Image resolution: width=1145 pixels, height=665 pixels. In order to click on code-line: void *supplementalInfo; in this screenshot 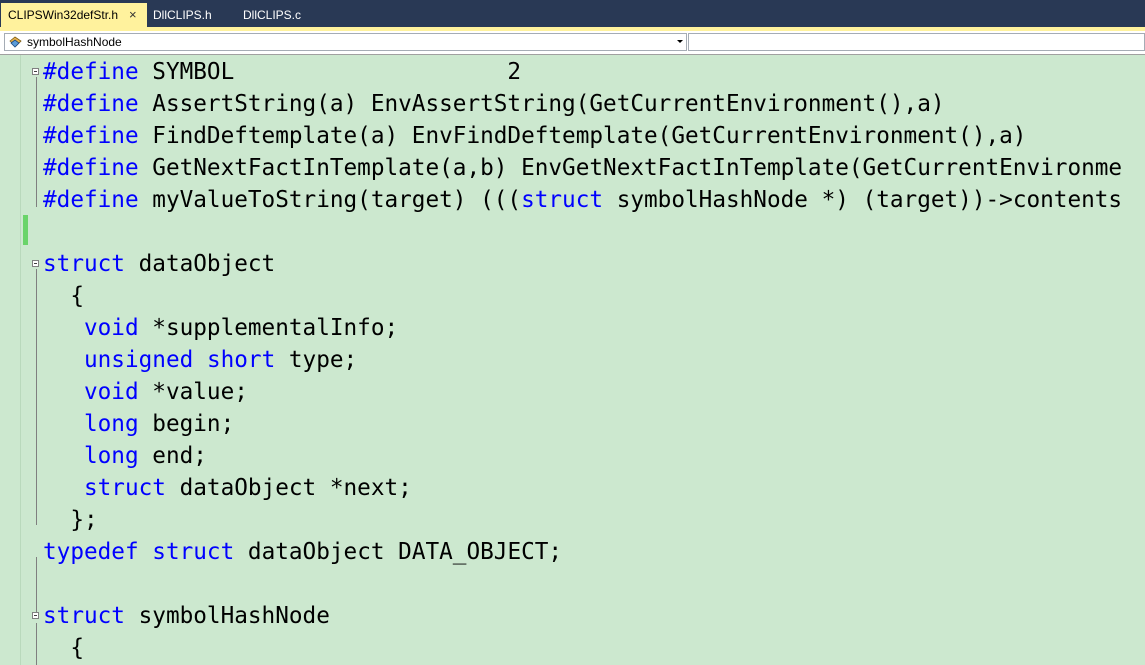, I will do `click(220, 328)`.